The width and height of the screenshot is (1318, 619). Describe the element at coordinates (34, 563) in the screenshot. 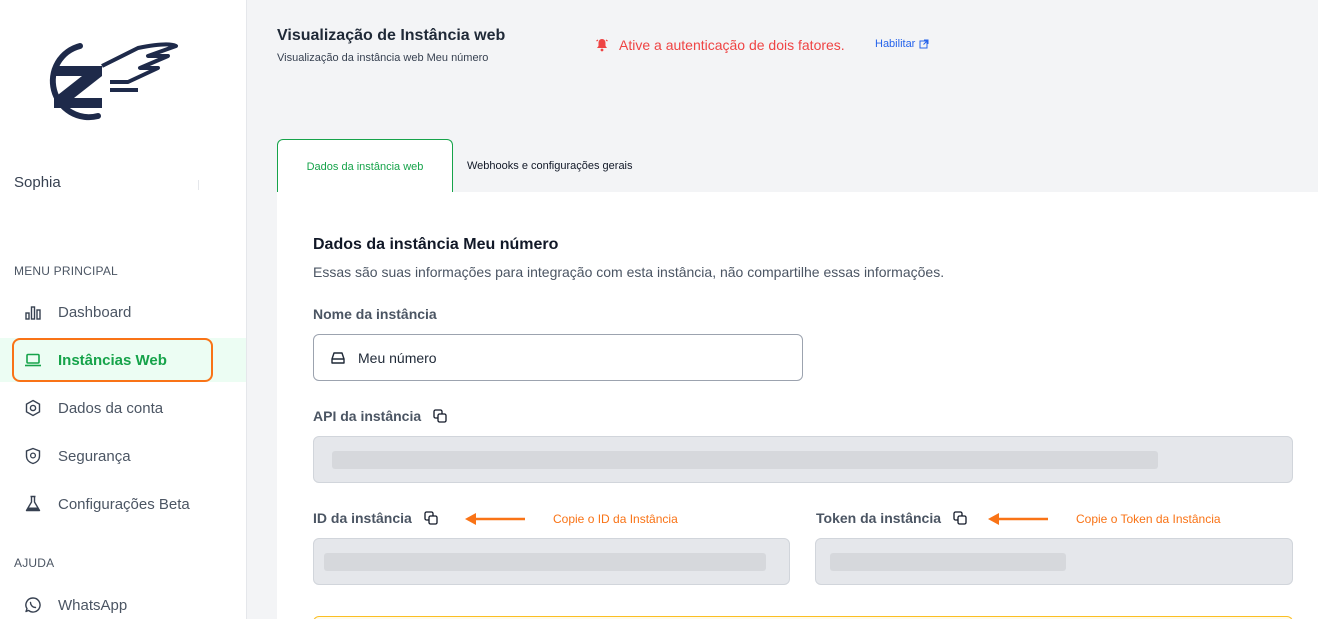

I see `section-label-help: AJUDA` at that location.